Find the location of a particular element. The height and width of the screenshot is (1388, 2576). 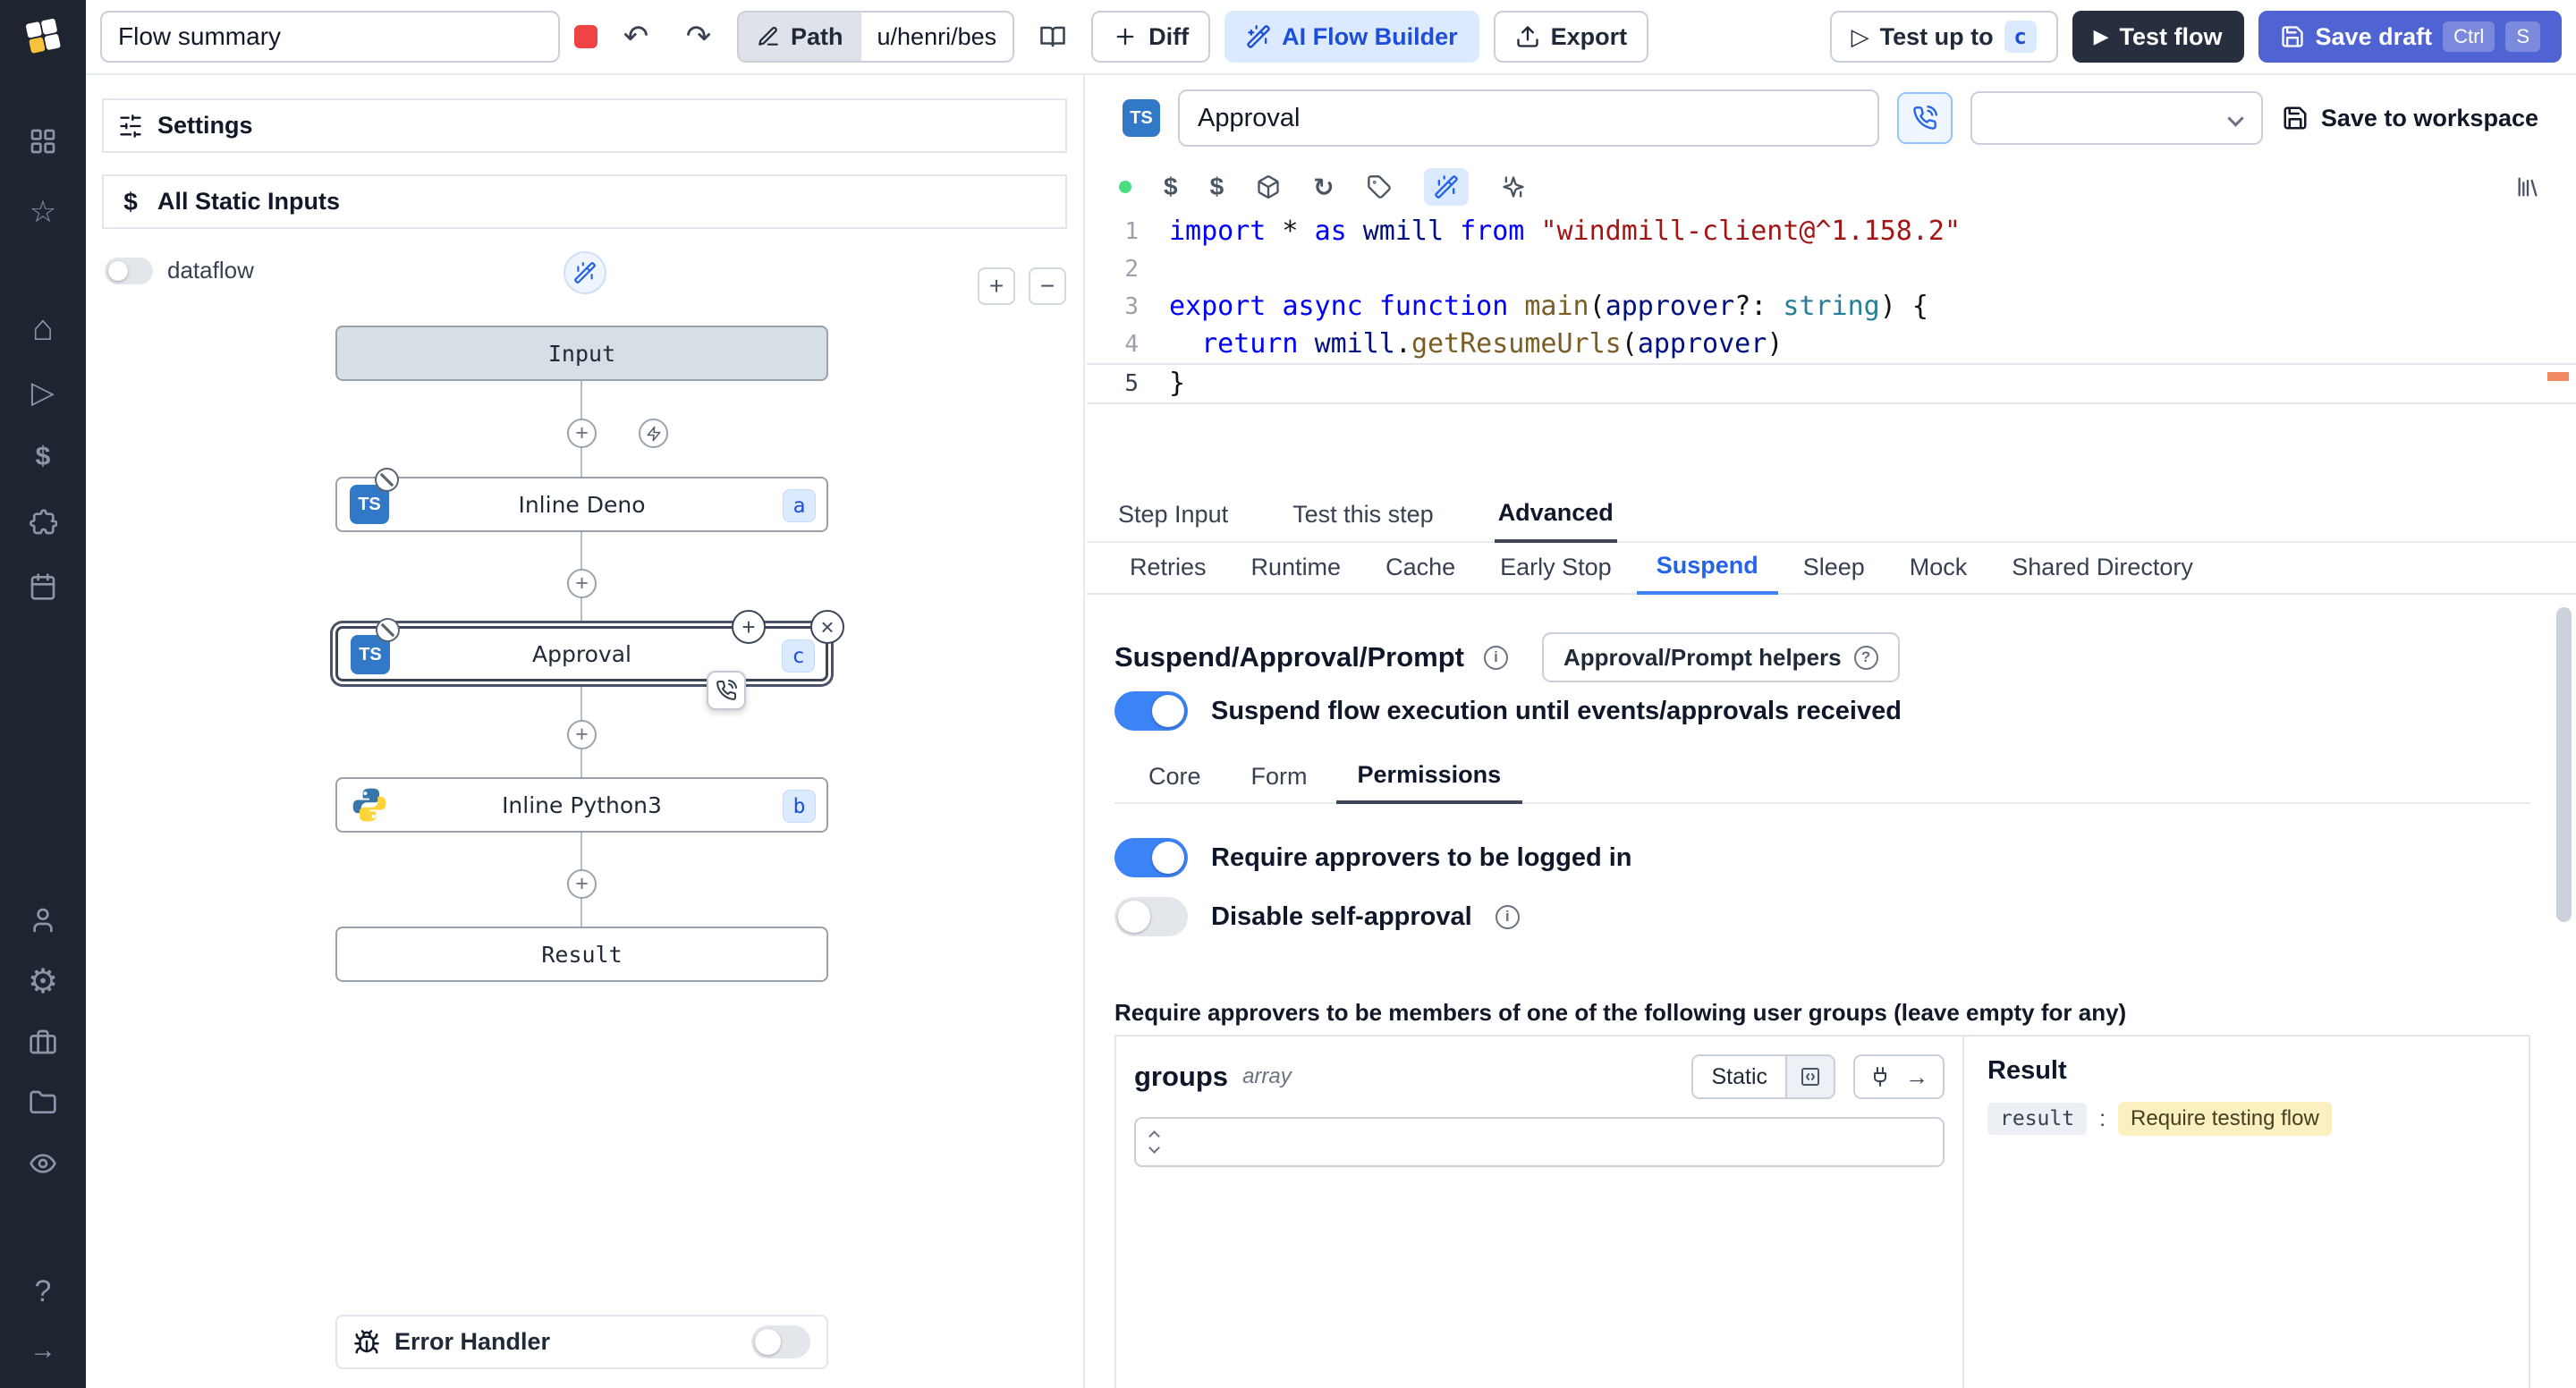

zoom-out-button: − is located at coordinates (1047, 286).